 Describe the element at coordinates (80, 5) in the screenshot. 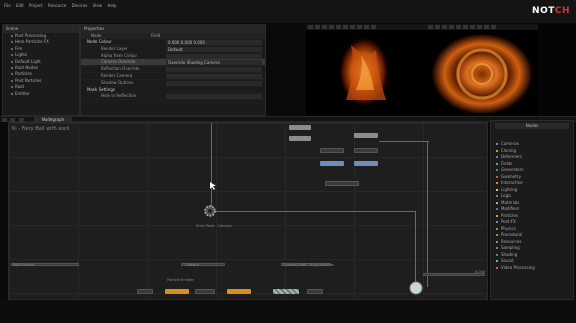

I see `menu-item-devices: Devices` at that location.